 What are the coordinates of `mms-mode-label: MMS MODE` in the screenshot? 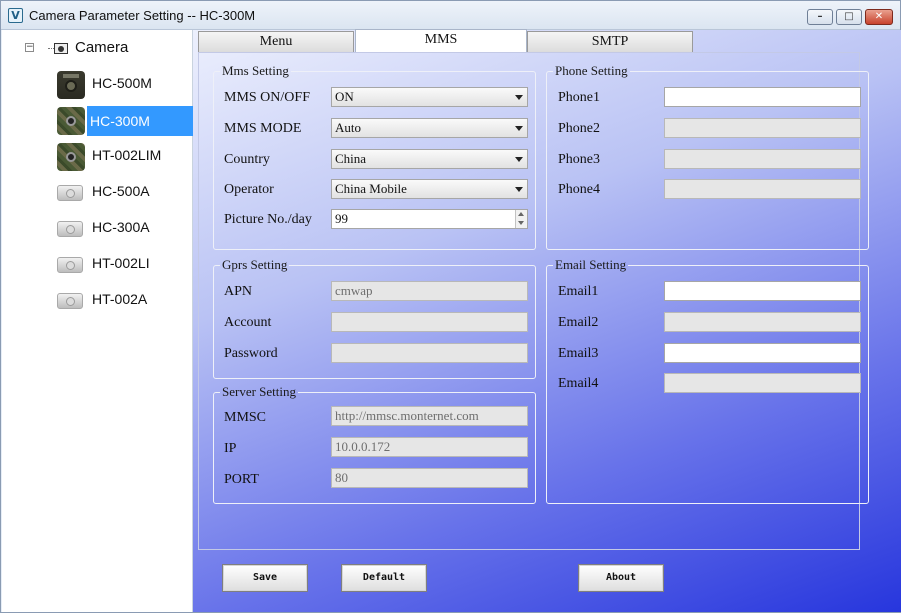 It's located at (263, 128).